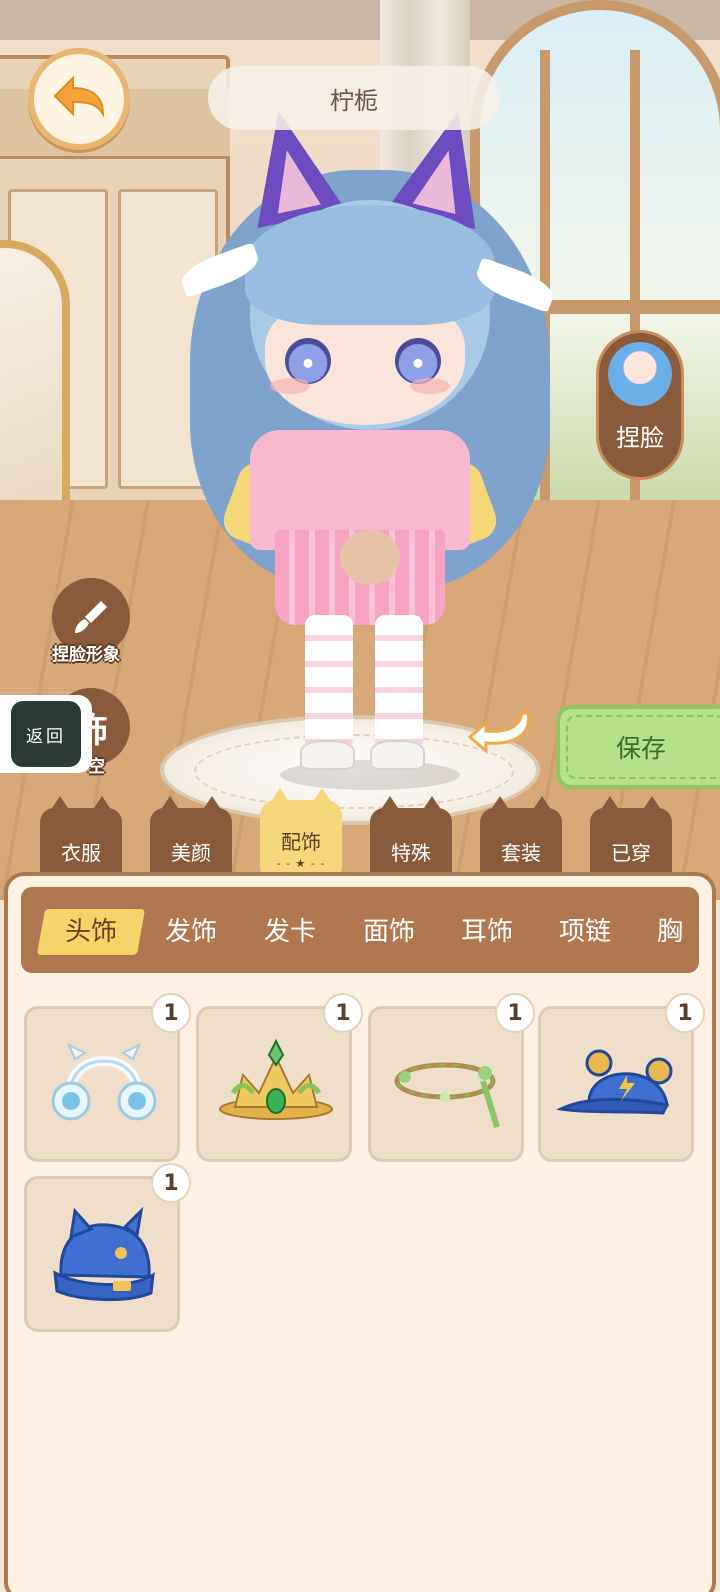 The image size is (720, 1592). I want to click on subtab-hairclip: 发卡, so click(290, 929).